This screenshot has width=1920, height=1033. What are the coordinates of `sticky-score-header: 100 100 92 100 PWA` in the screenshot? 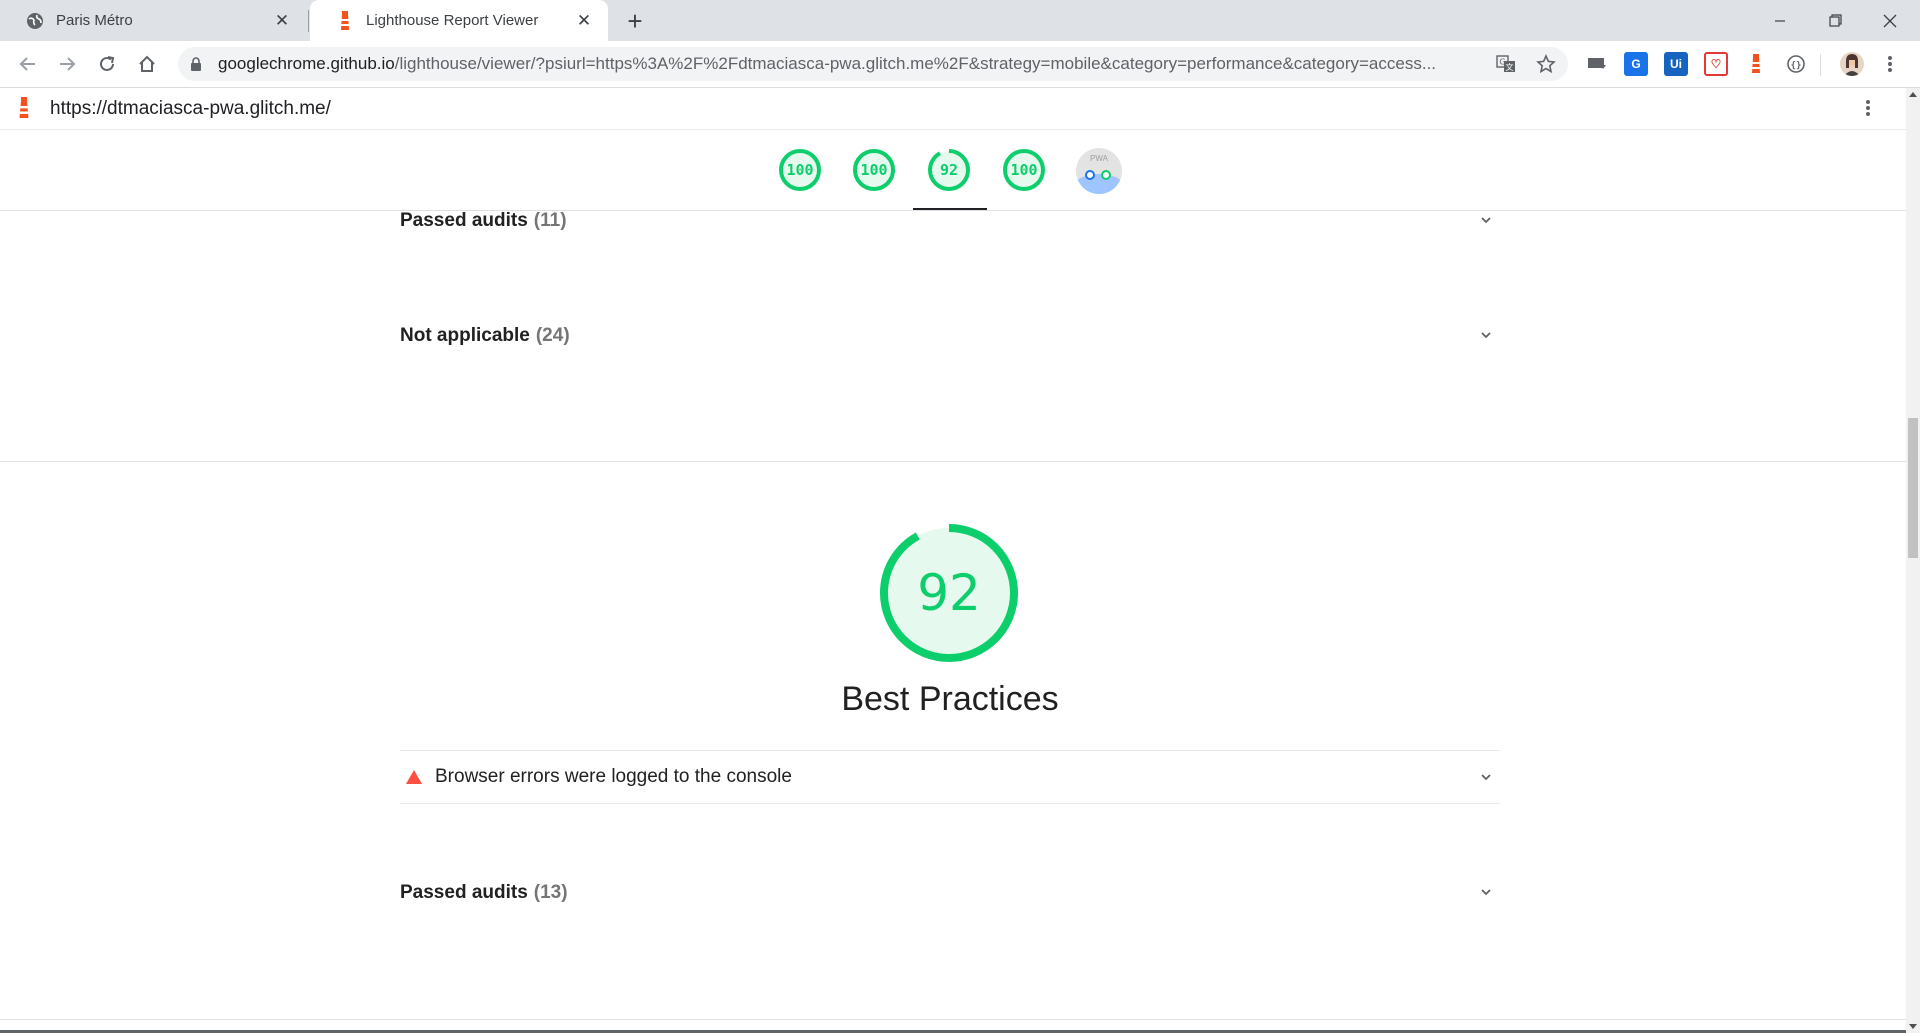 It's located at (953, 170).